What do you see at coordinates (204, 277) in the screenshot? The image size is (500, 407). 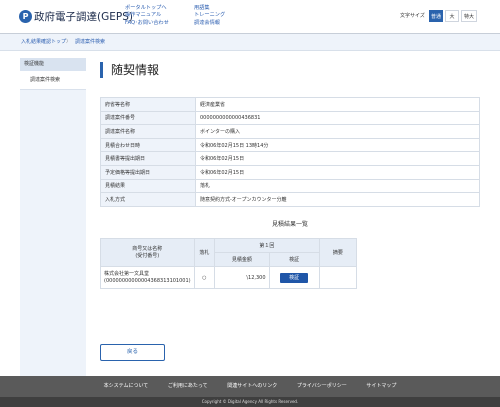 I see `award-mark: ○` at bounding box center [204, 277].